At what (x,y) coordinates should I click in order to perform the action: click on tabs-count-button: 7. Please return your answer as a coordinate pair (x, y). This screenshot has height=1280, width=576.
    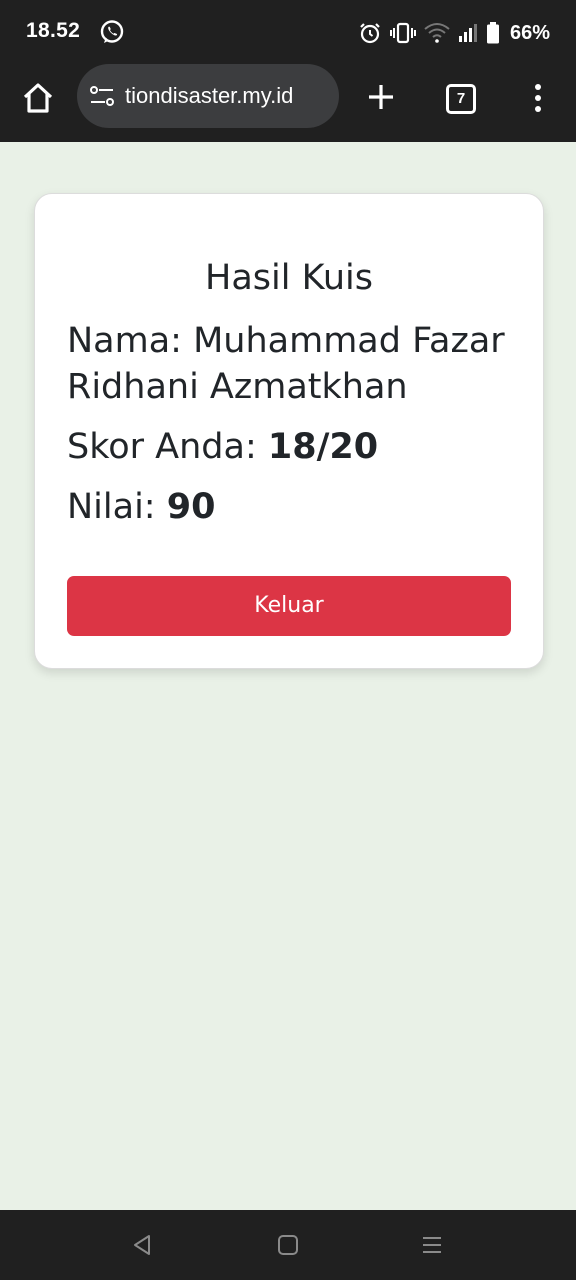
    Looking at the image, I should click on (461, 99).